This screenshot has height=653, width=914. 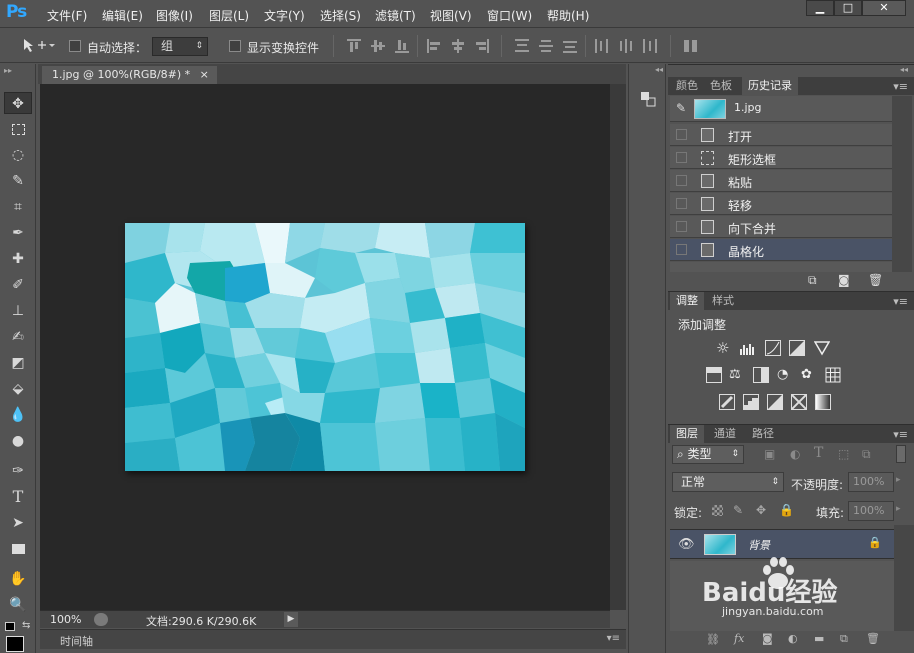 What do you see at coordinates (873, 638) in the screenshot?
I see `delete-layer-trash-icon: 🗑` at bounding box center [873, 638].